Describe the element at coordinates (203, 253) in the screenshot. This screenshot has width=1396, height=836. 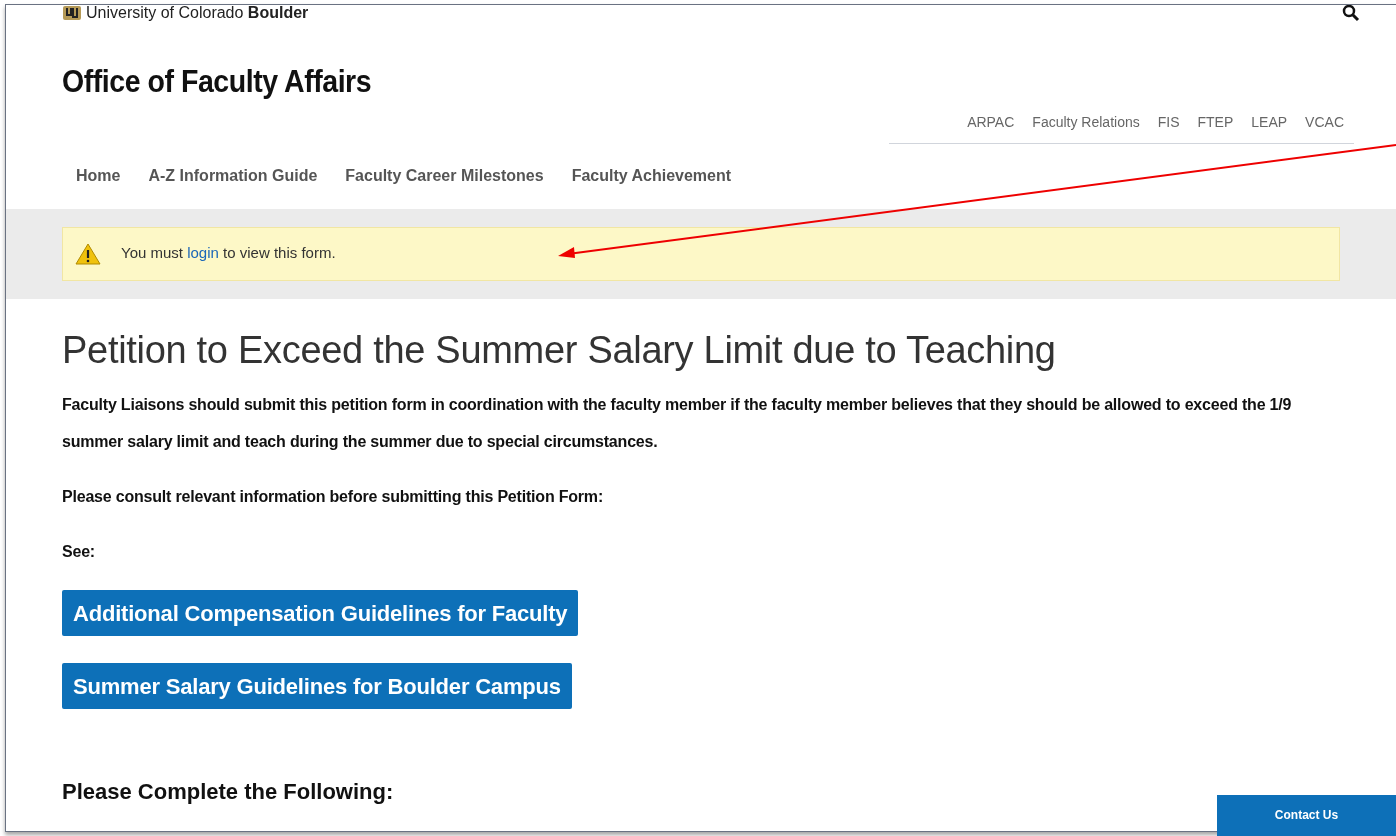
I see `login-link: login` at that location.